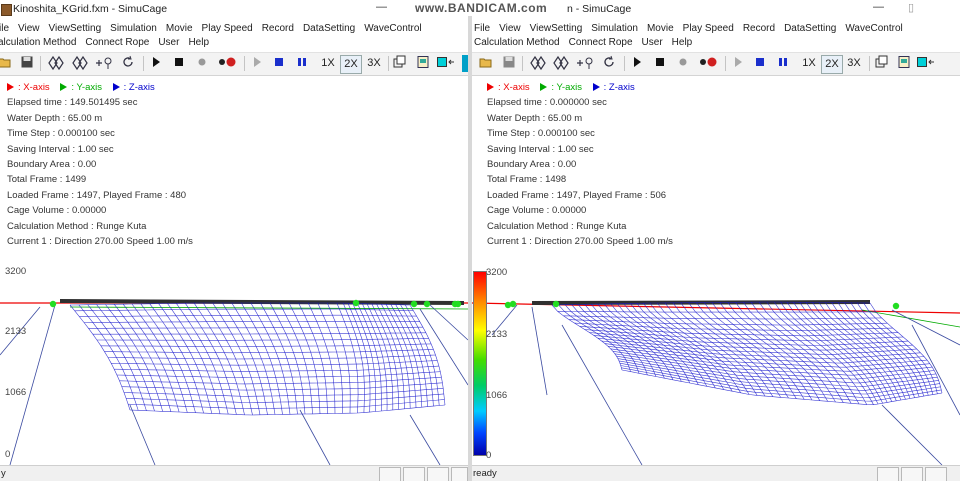 Image resolution: width=960 pixels, height=481 pixels. I want to click on x-axis-label: X-axis, so click(516, 87).